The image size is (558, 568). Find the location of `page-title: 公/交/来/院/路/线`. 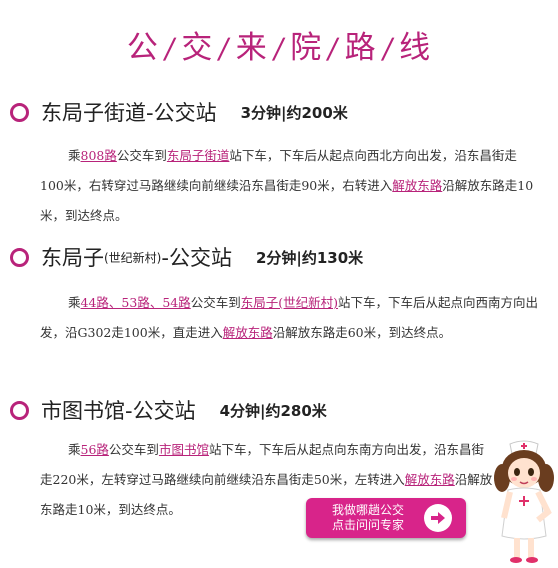

page-title: 公/交/来/院/路/线 is located at coordinates (279, 44).